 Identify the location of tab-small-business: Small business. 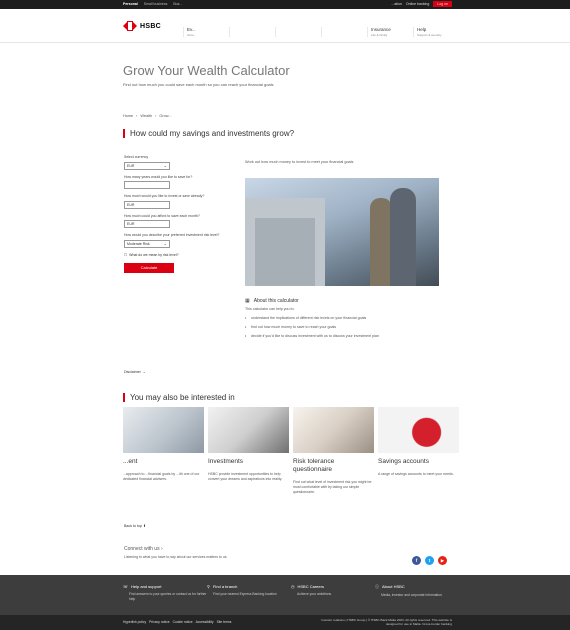
(156, 4).